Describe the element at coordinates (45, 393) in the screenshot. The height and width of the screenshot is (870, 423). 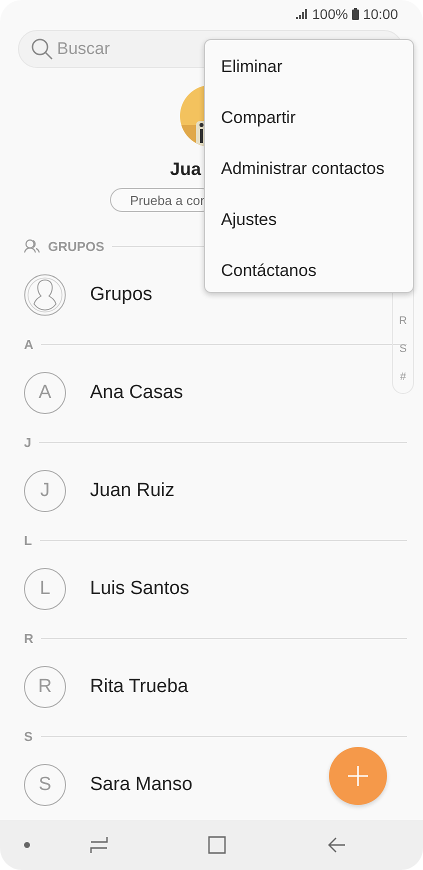
I see `contact-initial: A` at that location.